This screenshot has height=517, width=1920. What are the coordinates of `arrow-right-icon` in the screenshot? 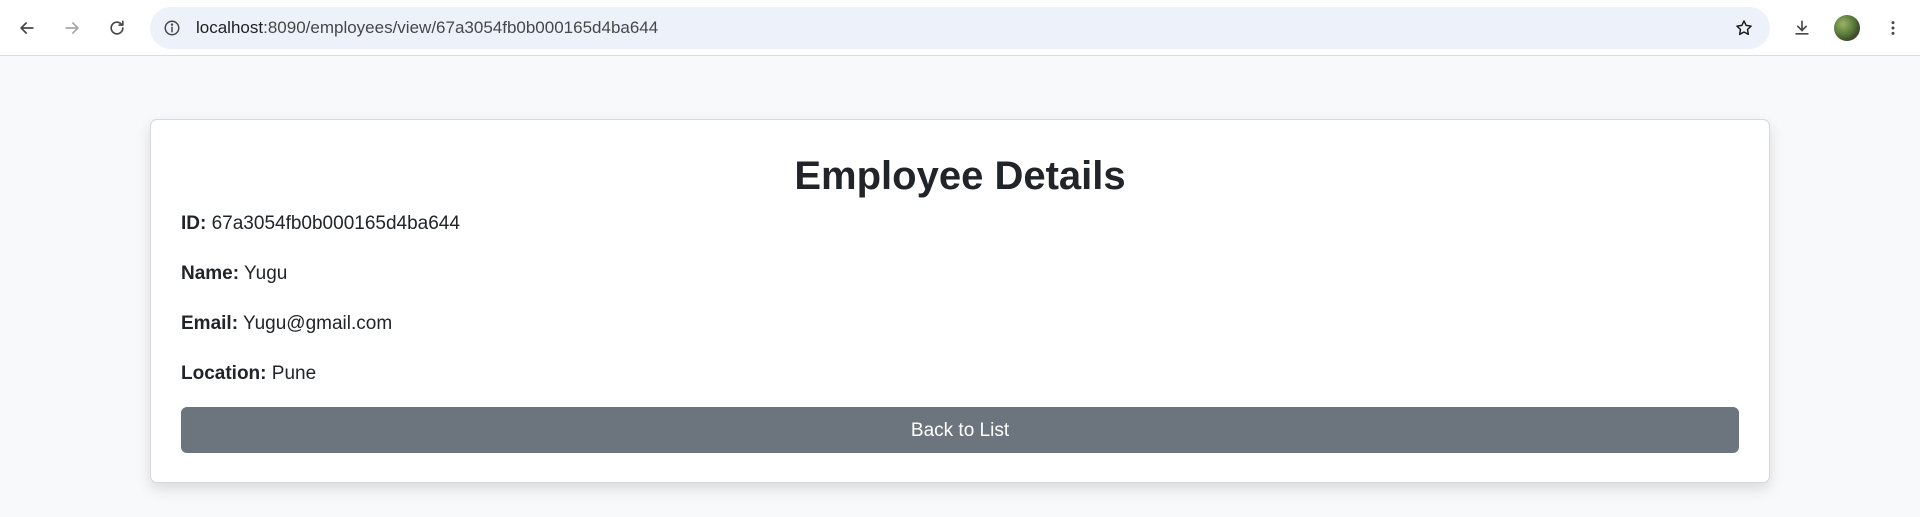 It's located at (72, 28).